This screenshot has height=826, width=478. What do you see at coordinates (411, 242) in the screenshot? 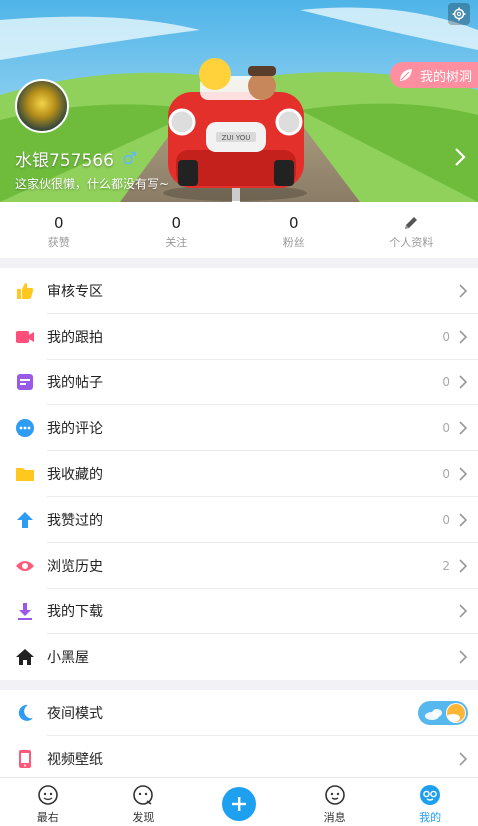
I see `stat-label: 个人资料` at bounding box center [411, 242].